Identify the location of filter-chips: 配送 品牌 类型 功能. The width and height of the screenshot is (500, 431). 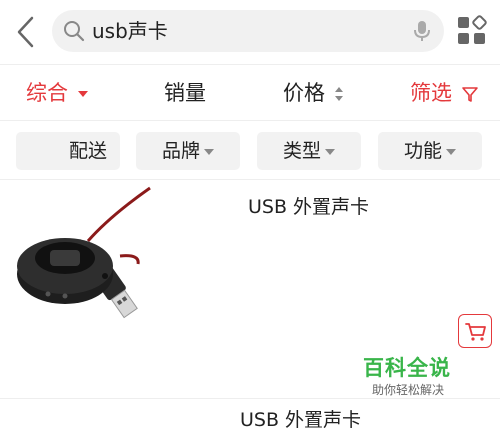
(250, 150).